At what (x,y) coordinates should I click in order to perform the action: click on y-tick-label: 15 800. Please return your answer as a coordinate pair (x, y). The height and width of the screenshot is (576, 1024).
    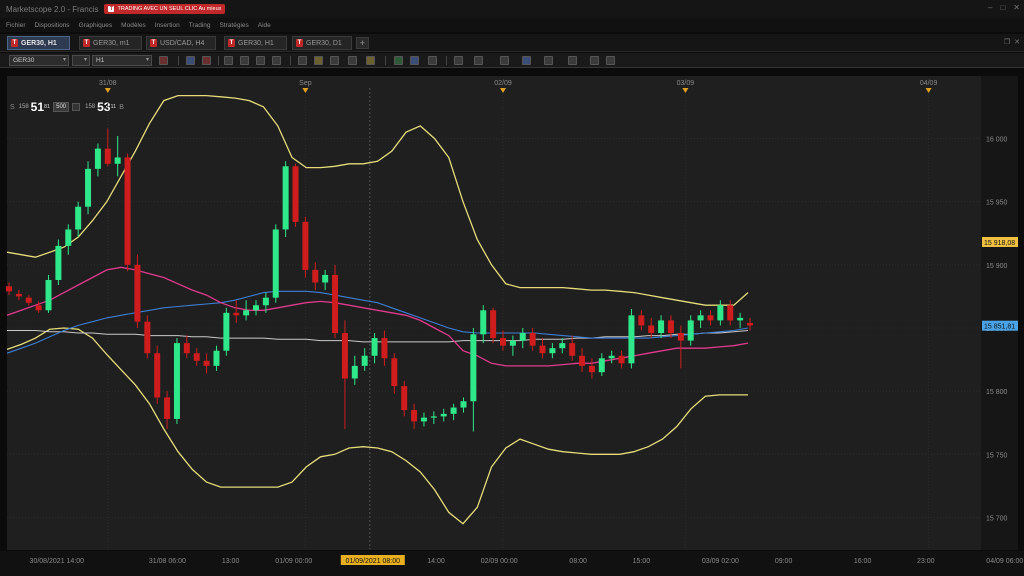
    Looking at the image, I should click on (997, 392).